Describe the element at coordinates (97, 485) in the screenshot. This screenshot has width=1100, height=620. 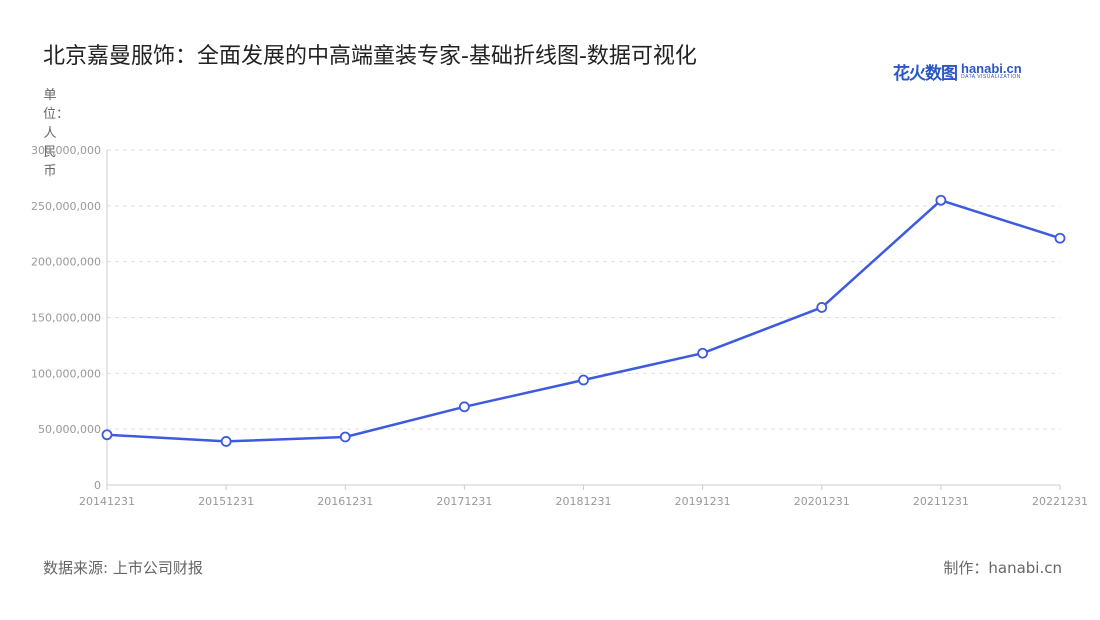
I see `y-tick-label: 0` at that location.